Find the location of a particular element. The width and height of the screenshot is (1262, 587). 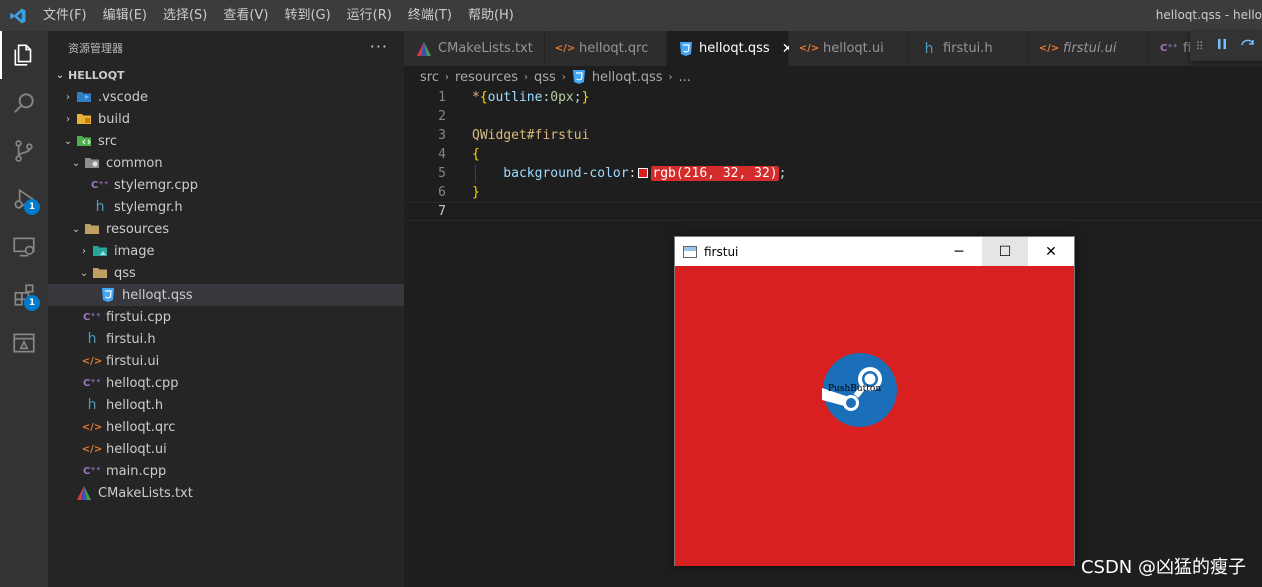

run-debug-icon: 1 is located at coordinates (24, 199).